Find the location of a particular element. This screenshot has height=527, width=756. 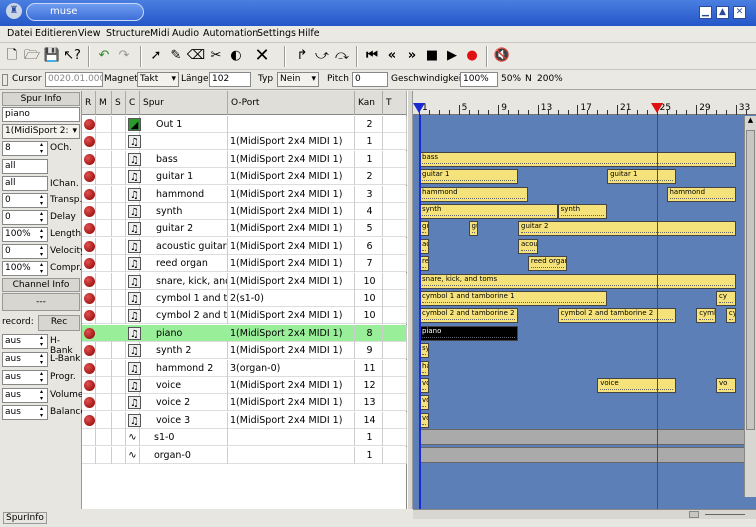

open-folder-icon: 🗁 is located at coordinates (32, 56).